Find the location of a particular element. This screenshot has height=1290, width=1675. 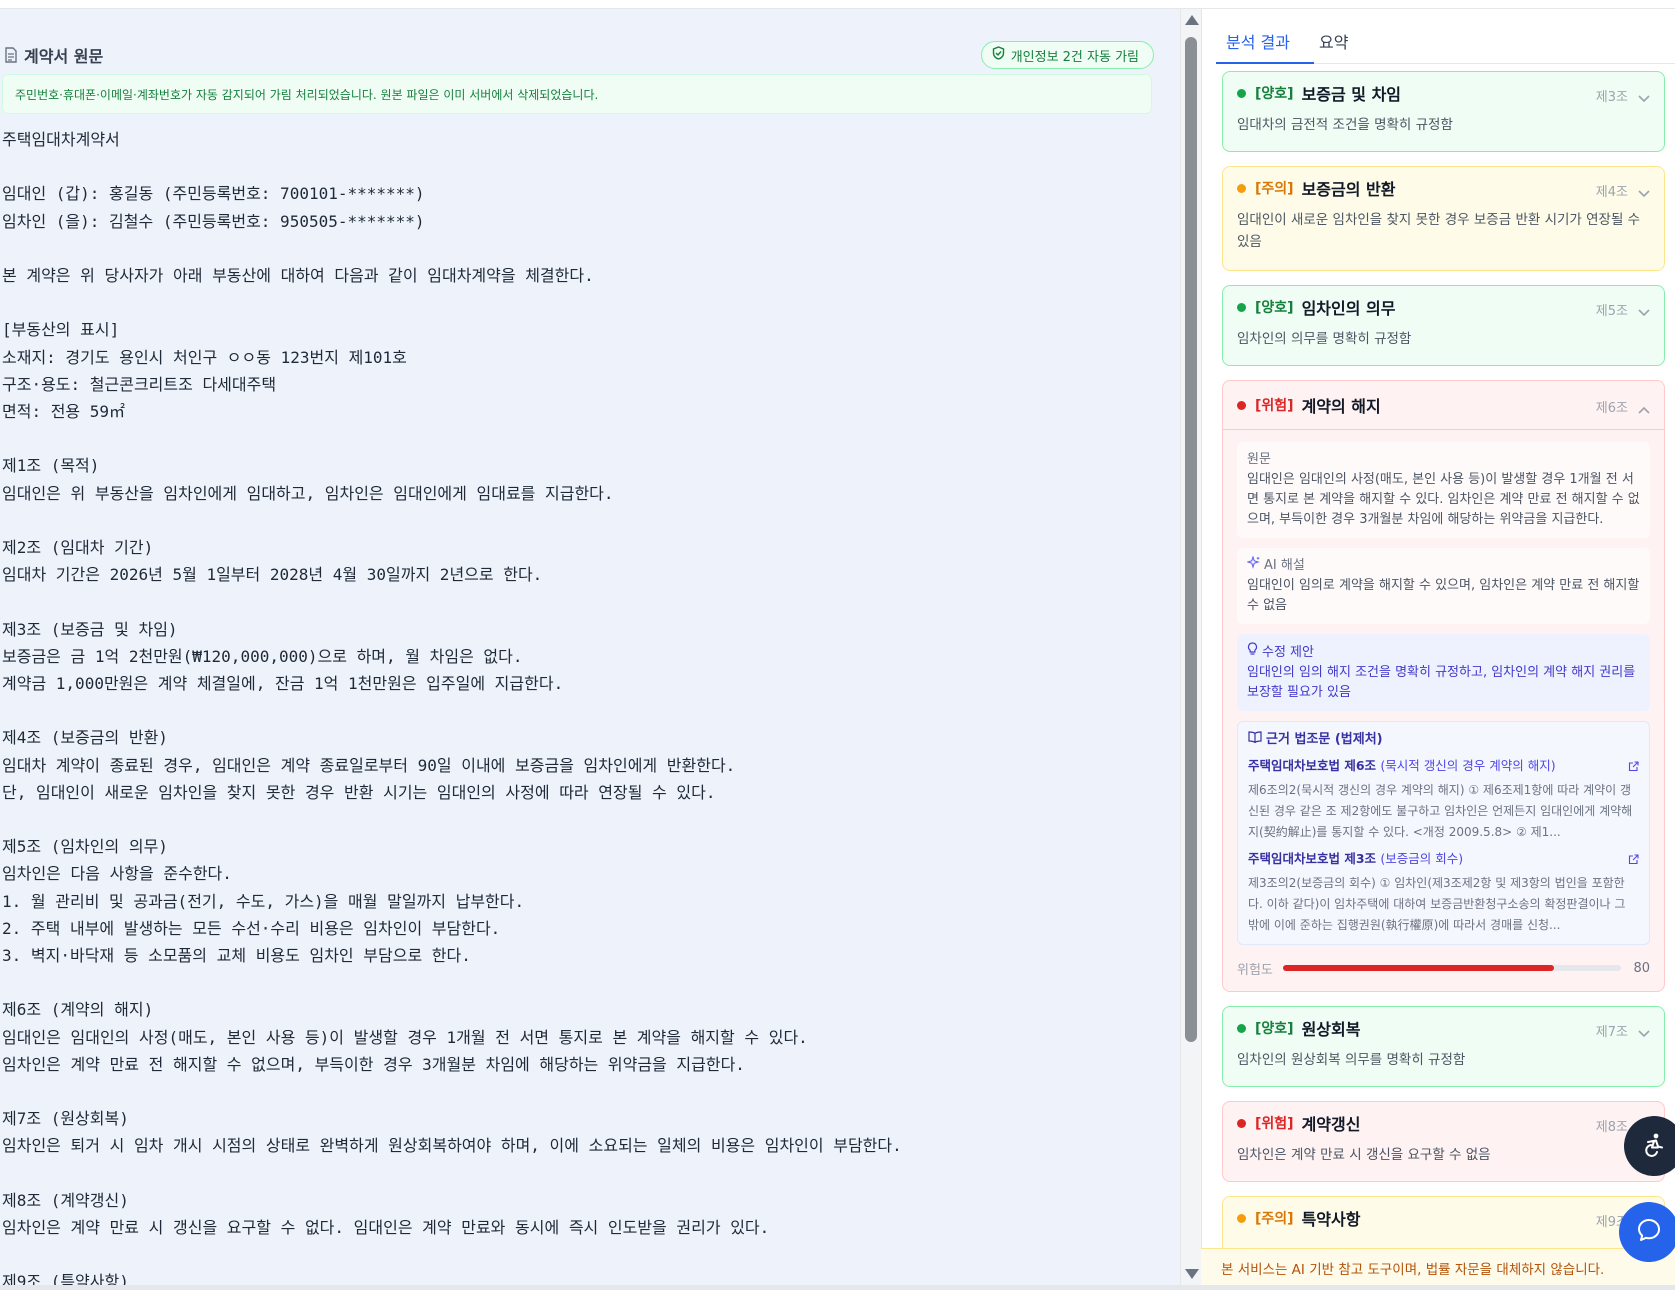

risk-bar-fill is located at coordinates (1418, 968).